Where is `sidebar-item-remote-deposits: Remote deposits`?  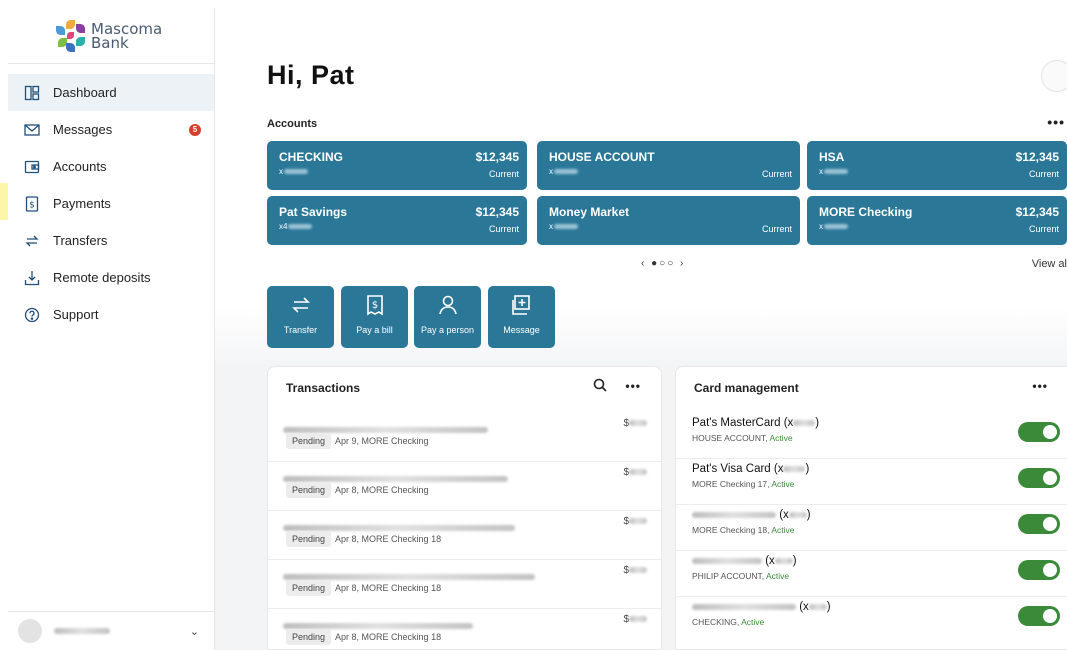 sidebar-item-remote-deposits: Remote deposits is located at coordinates (111, 277).